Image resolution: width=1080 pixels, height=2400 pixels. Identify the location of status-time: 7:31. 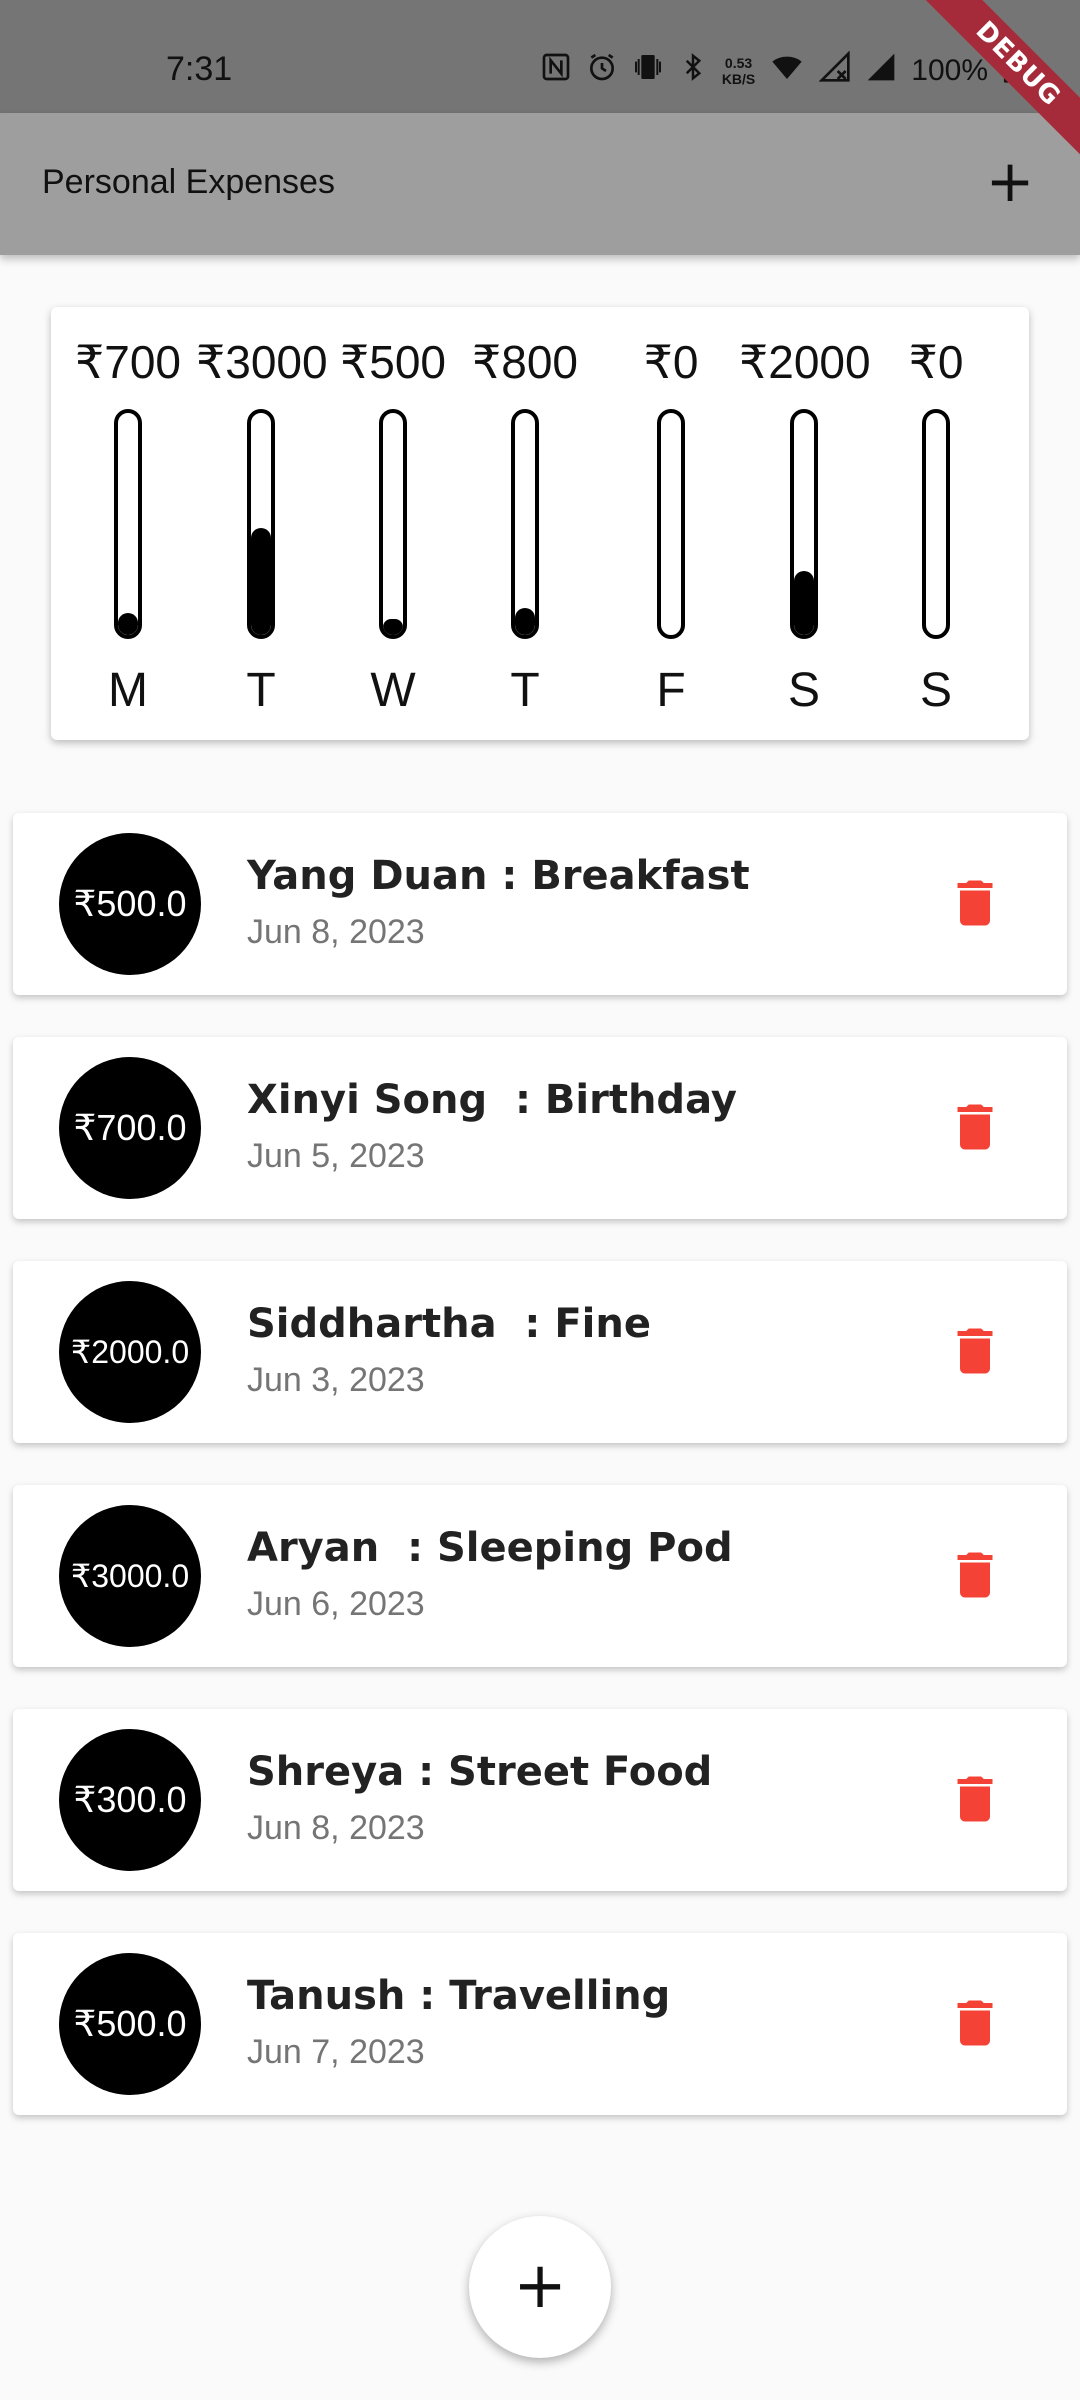
(199, 69).